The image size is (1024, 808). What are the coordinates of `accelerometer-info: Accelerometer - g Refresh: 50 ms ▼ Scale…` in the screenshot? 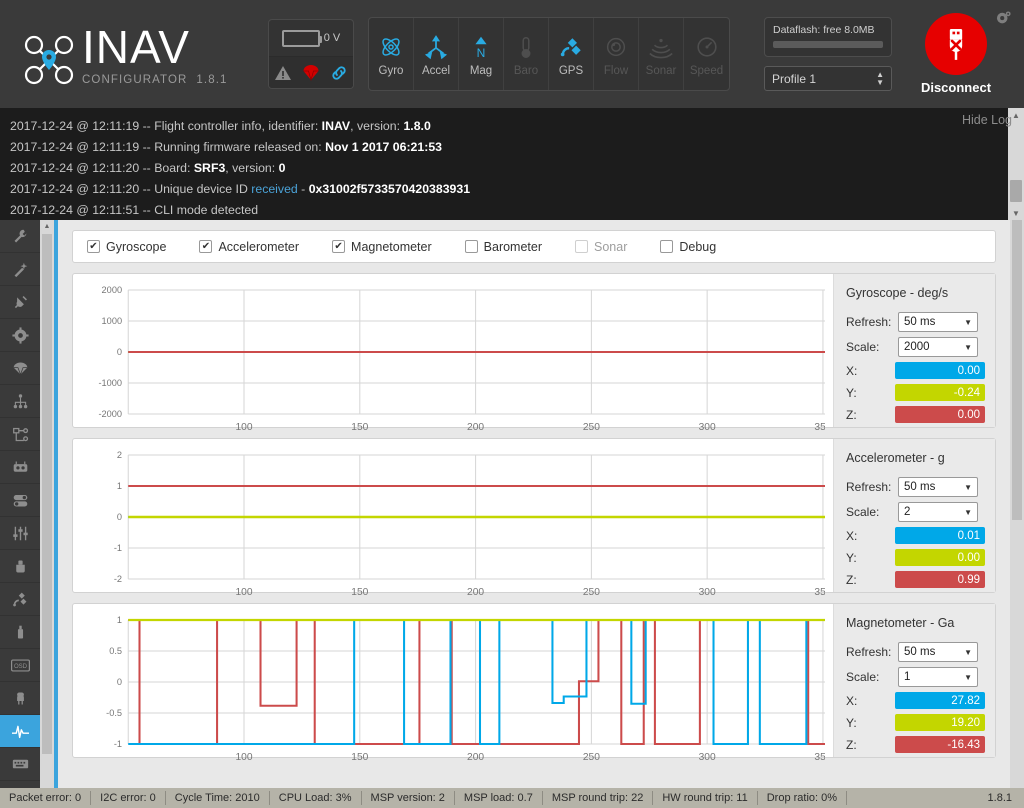 It's located at (914, 515).